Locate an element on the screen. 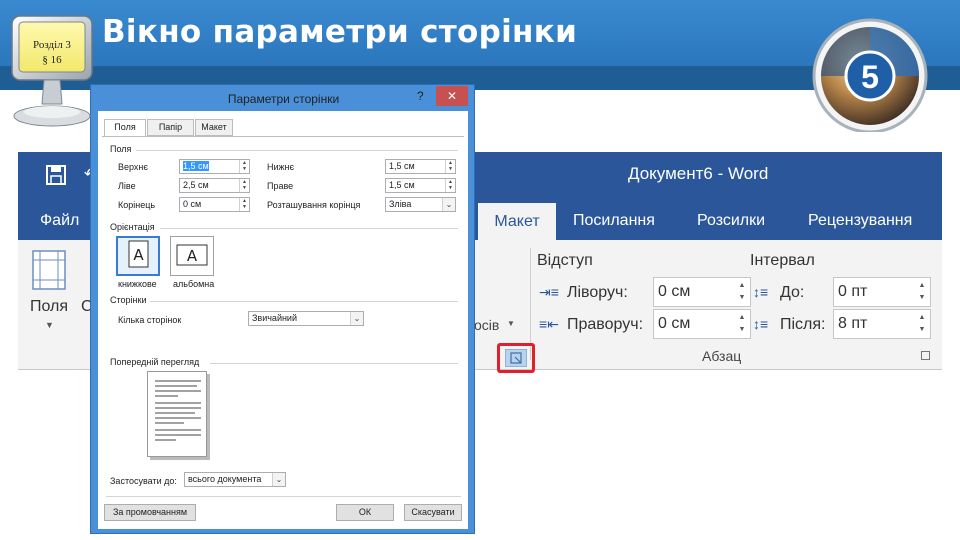 The width and height of the screenshot is (960, 540). right-indent-label: Праворуч: is located at coordinates (605, 324).